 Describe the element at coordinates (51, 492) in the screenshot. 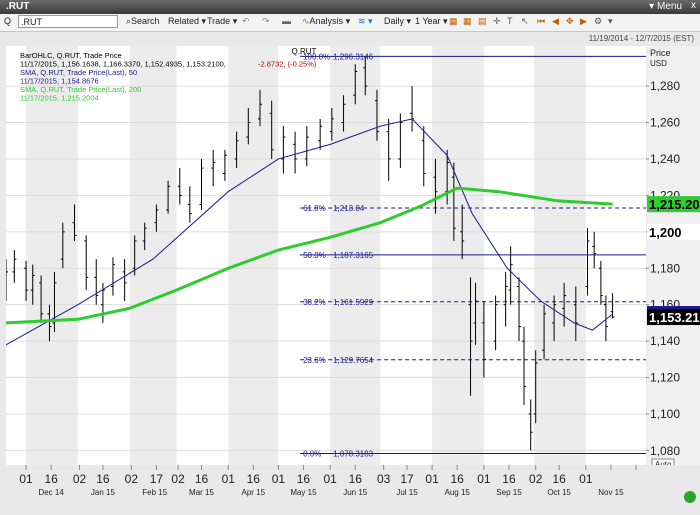

I see `x-month-label: Dec 14` at that location.